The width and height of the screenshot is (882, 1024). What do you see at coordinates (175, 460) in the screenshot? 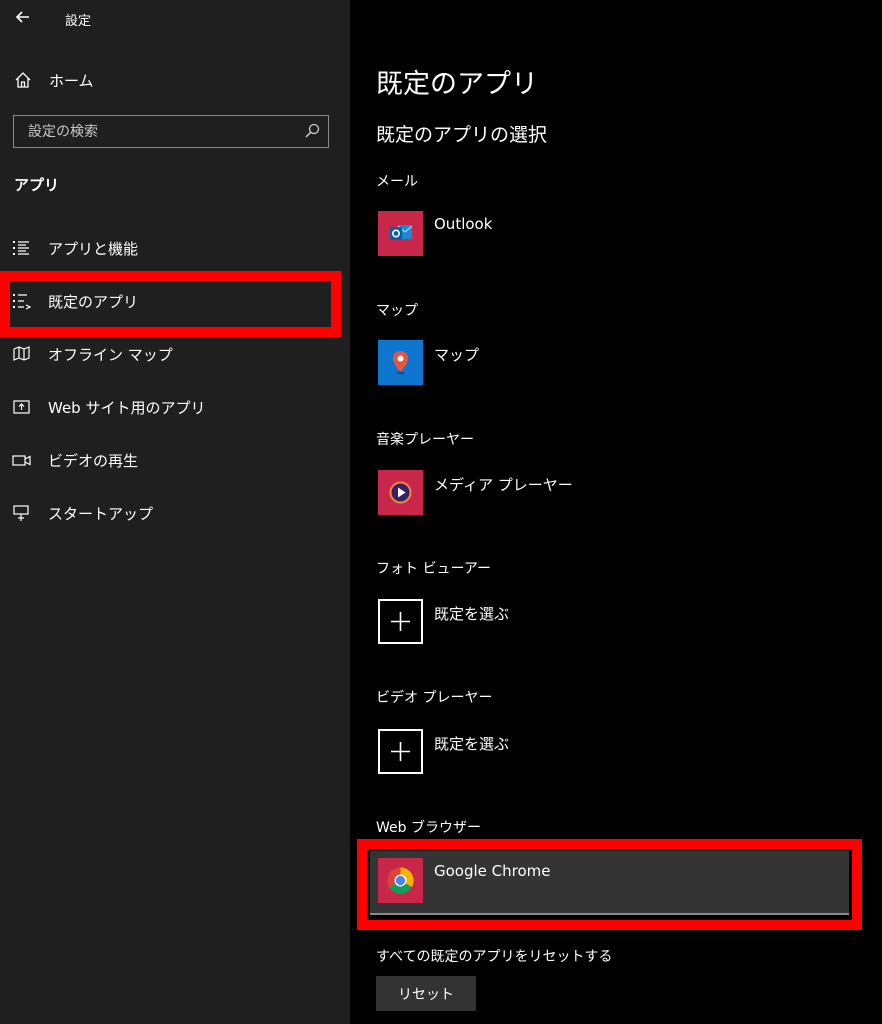
I see `sidebar-item-video-playback: ビデオの再生` at bounding box center [175, 460].